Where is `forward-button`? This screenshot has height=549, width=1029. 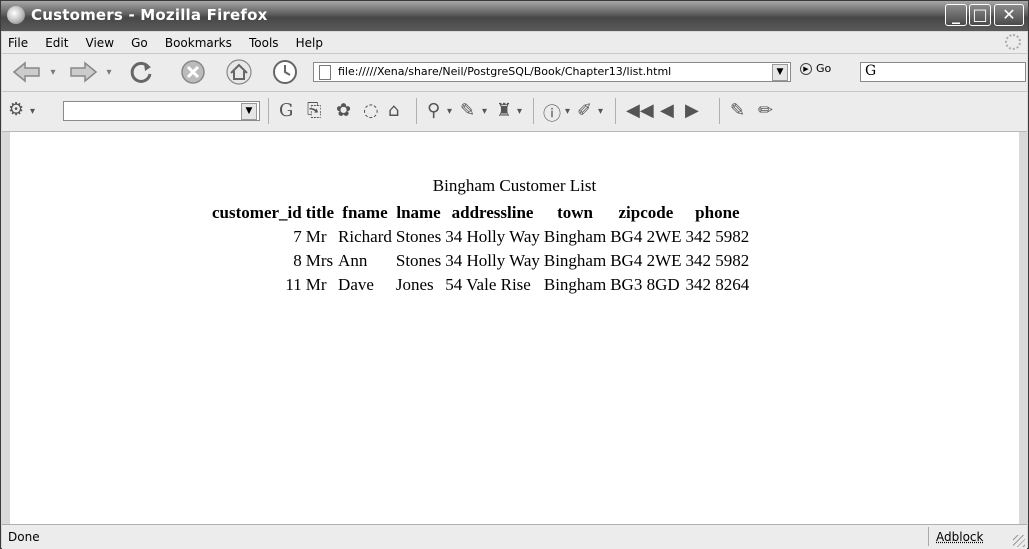
forward-button is located at coordinates (83, 72).